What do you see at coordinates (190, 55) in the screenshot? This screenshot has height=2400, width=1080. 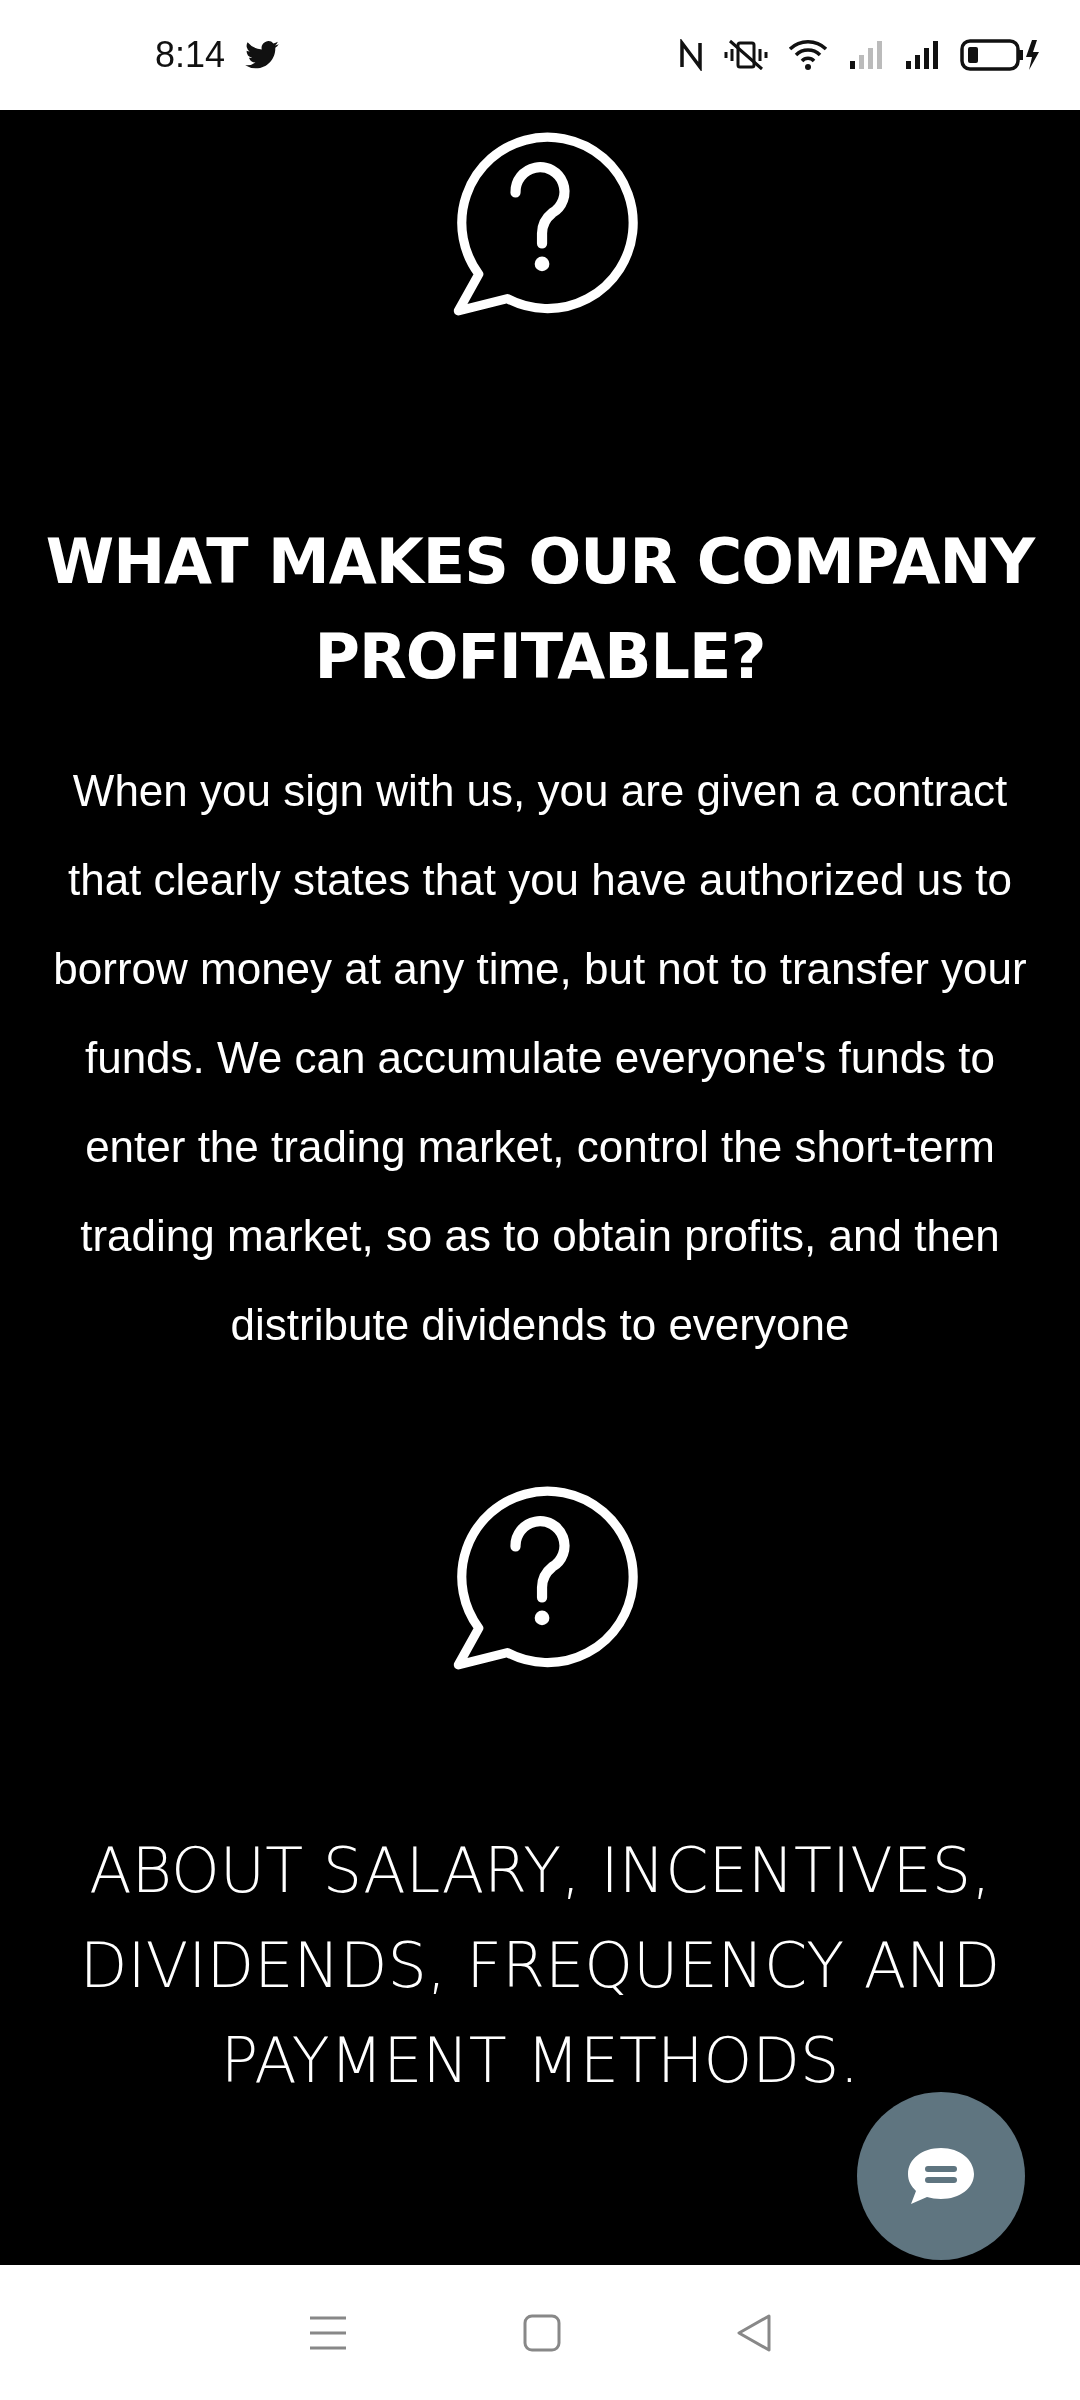 I see `status-time: 8:14` at bounding box center [190, 55].